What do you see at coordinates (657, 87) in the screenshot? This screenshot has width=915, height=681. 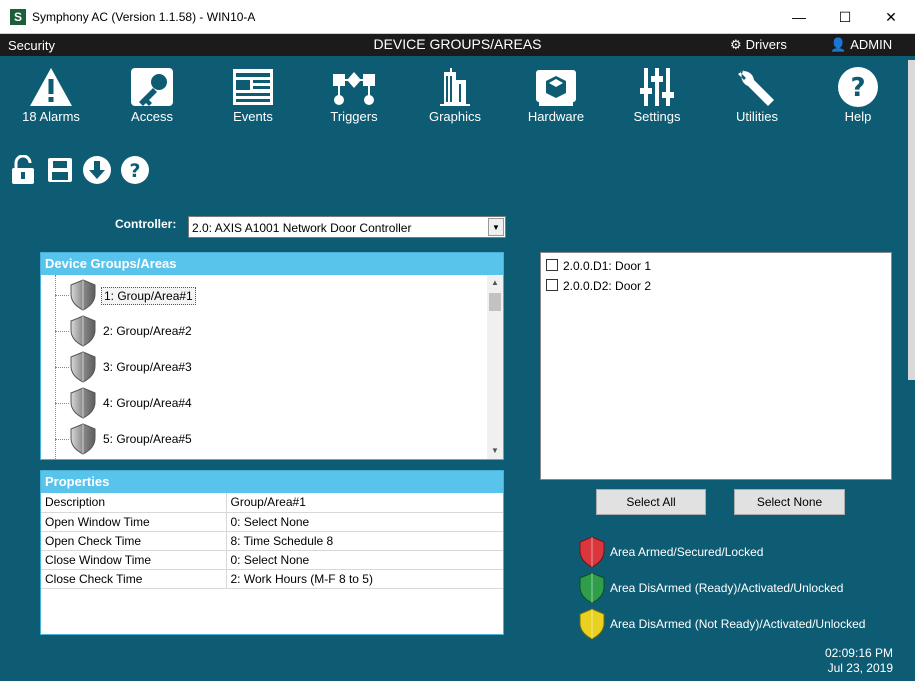 I see `sliders-icon` at bounding box center [657, 87].